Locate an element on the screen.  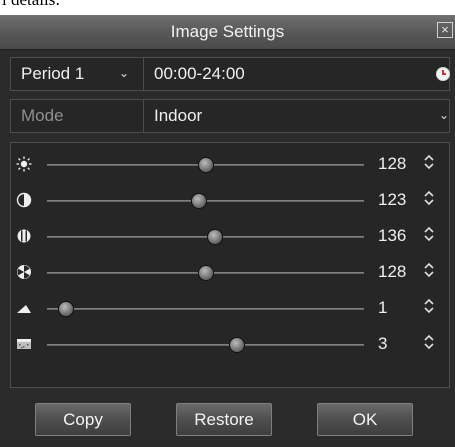
mode-row: Mode Indoor ⌄ is located at coordinates (230, 116).